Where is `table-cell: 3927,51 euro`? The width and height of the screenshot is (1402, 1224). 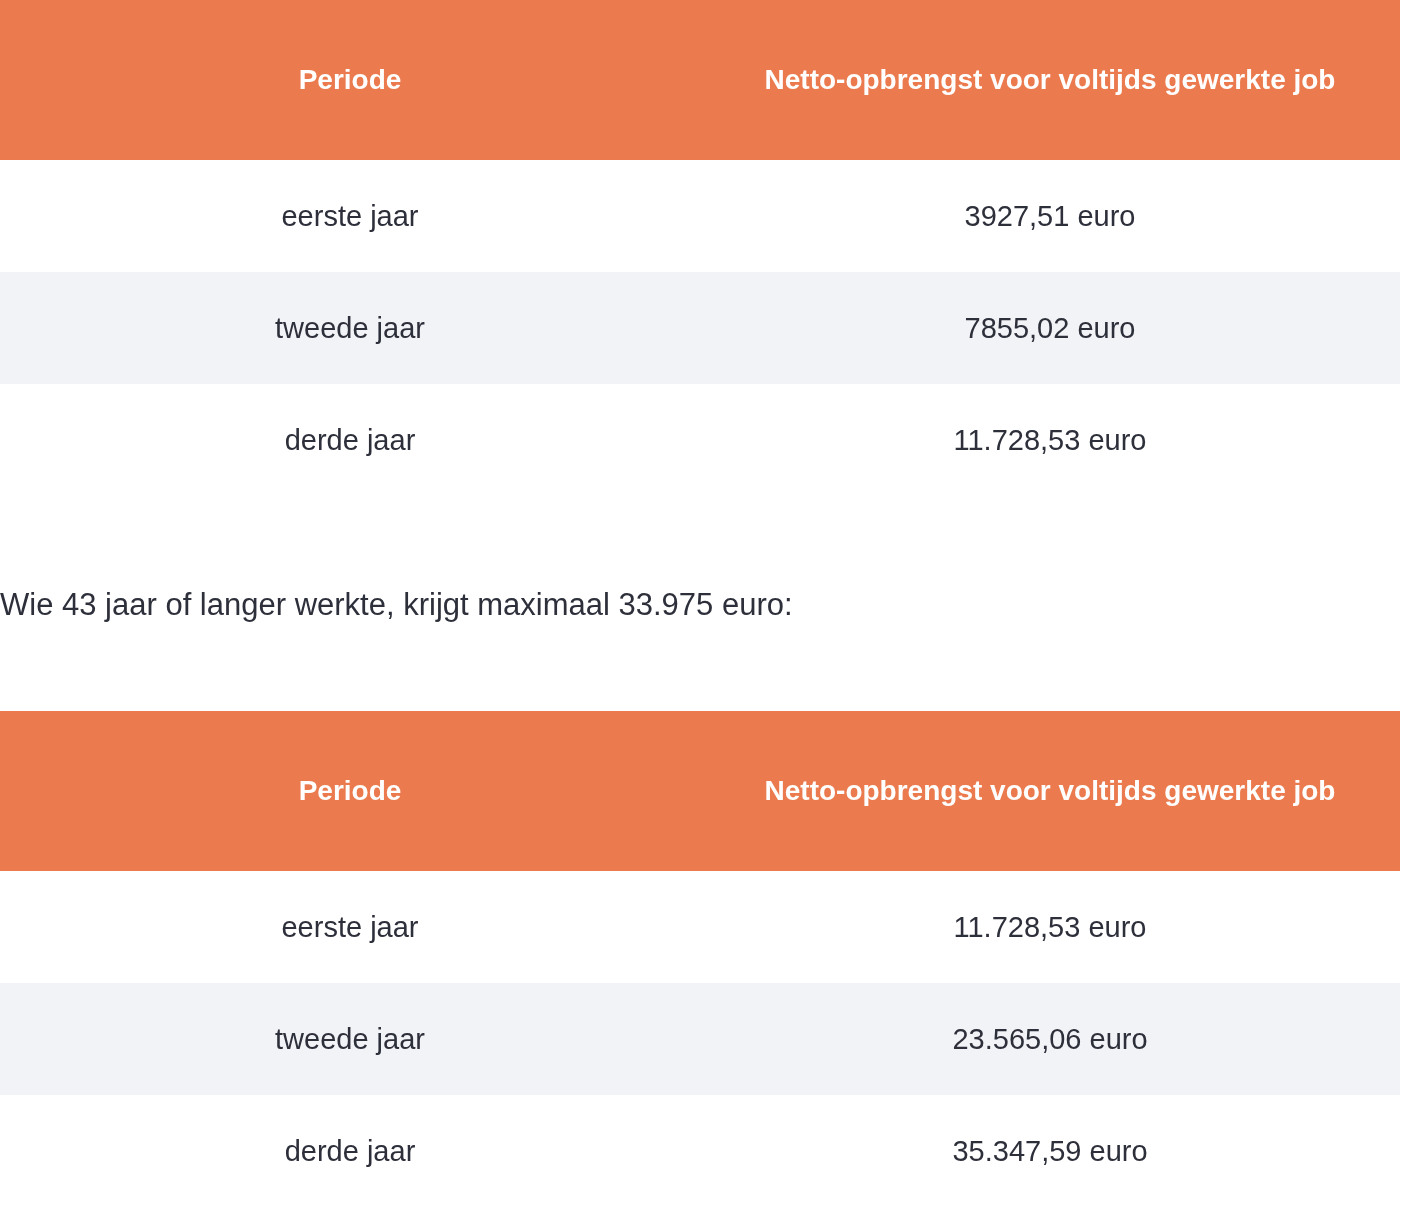 table-cell: 3927,51 euro is located at coordinates (1050, 216).